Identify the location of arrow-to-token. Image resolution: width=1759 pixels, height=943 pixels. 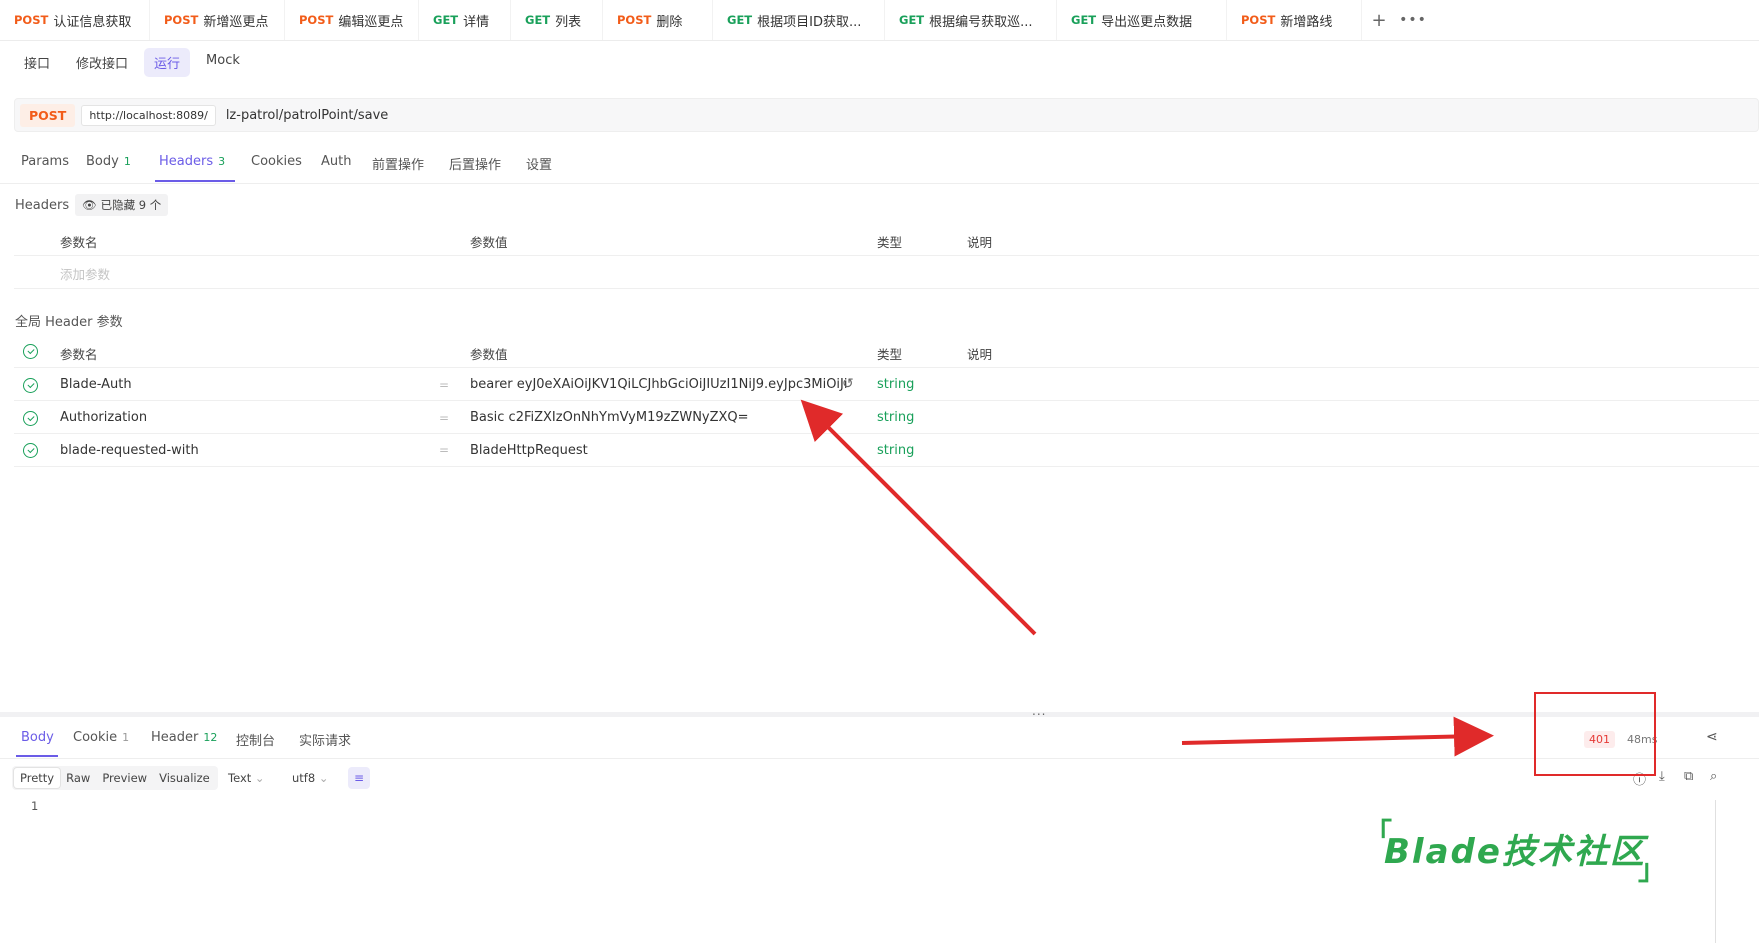
(918, 517).